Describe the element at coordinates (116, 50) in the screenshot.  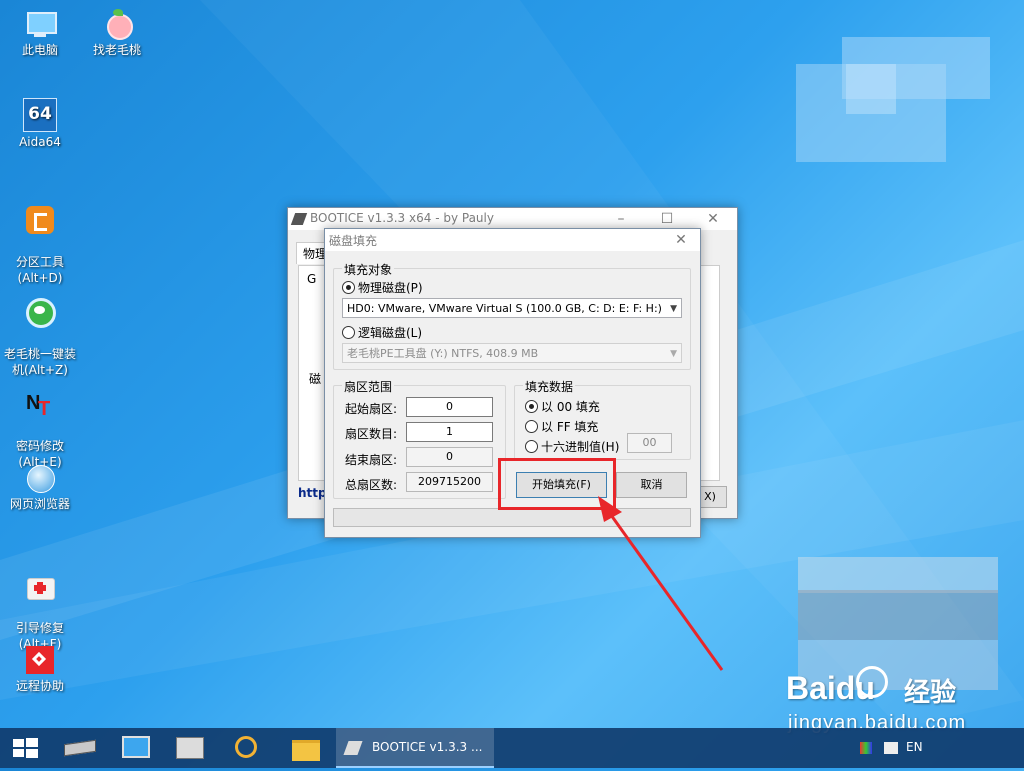
I see `desktop-icon-label: 找老毛桃` at that location.